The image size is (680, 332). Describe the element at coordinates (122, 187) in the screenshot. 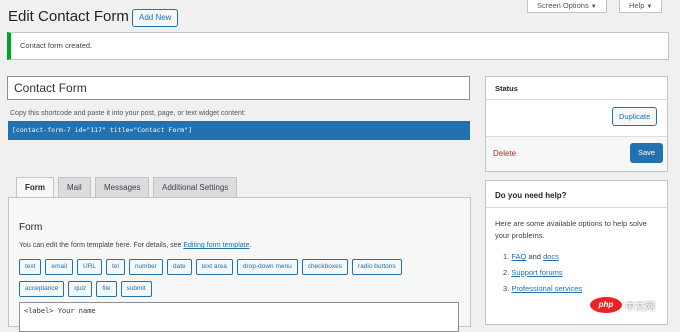

I see `tab-messages: Messages` at that location.